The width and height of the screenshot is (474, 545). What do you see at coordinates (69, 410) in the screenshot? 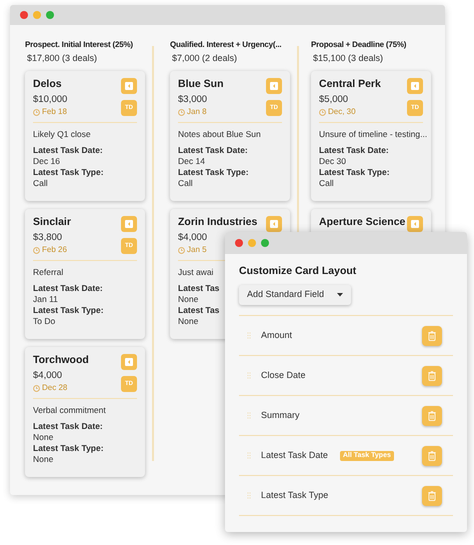
I see `deal-note: Verbal commitment` at bounding box center [69, 410].